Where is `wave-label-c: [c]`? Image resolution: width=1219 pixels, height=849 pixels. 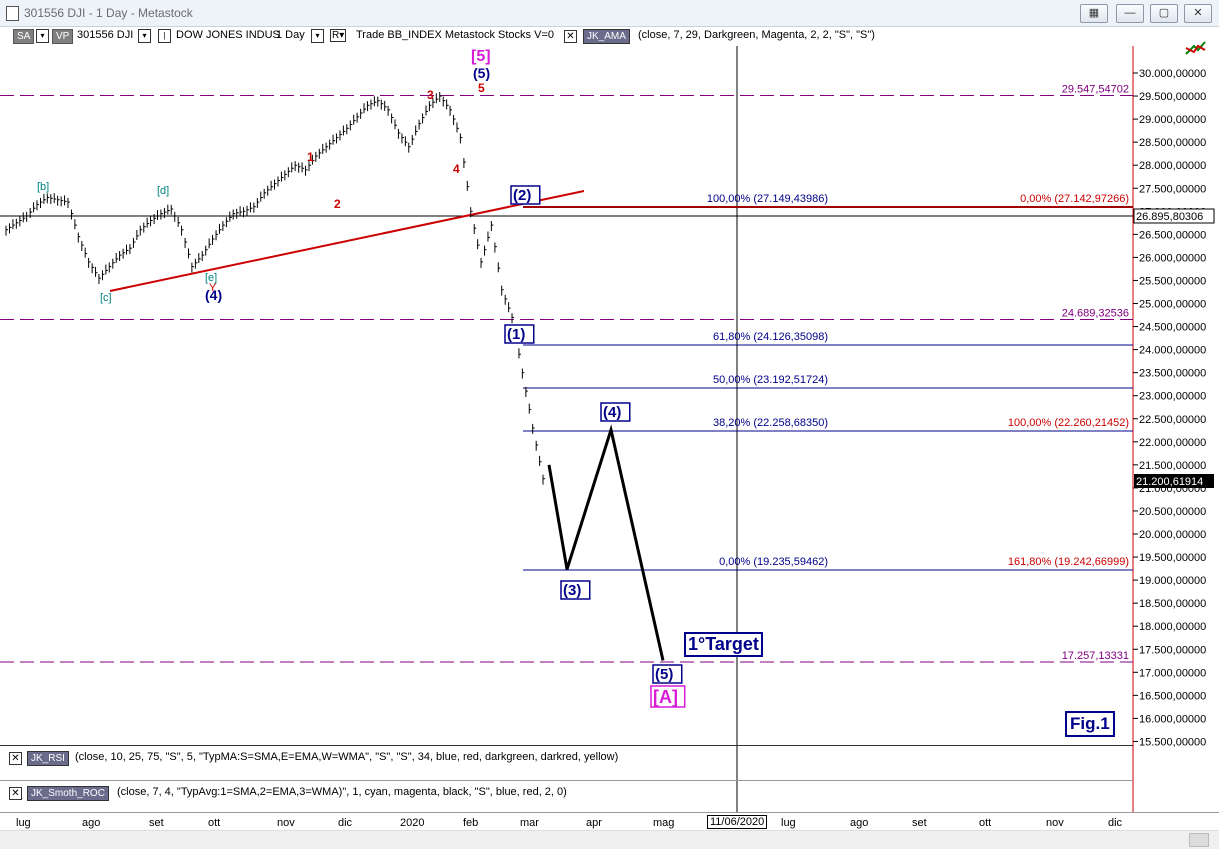
wave-label-c: [c] is located at coordinates (106, 298).